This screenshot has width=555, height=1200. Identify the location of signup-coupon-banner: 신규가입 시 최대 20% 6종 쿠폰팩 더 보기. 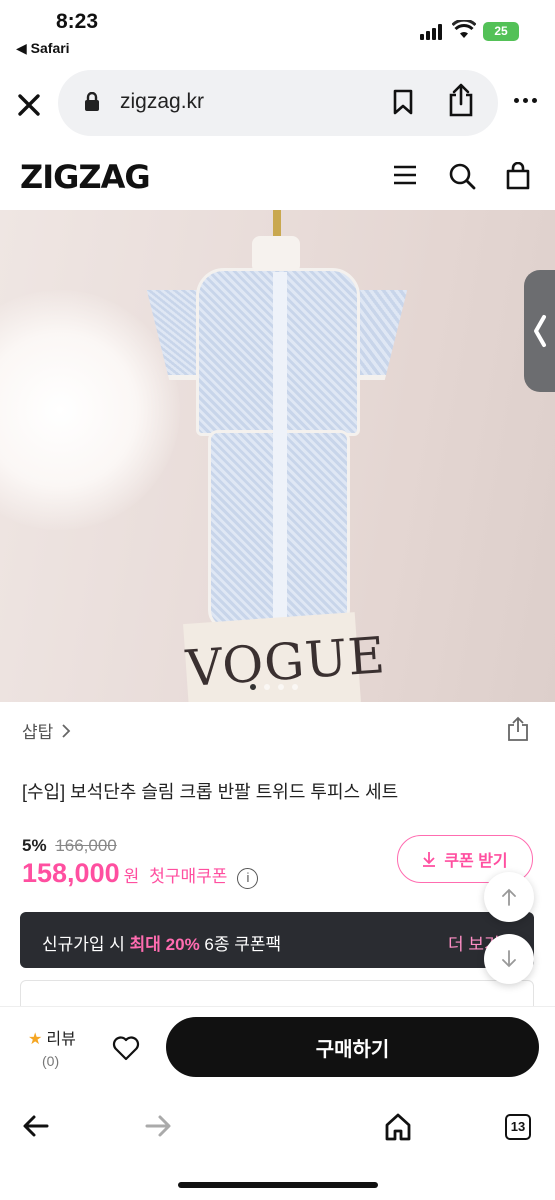
(277, 940).